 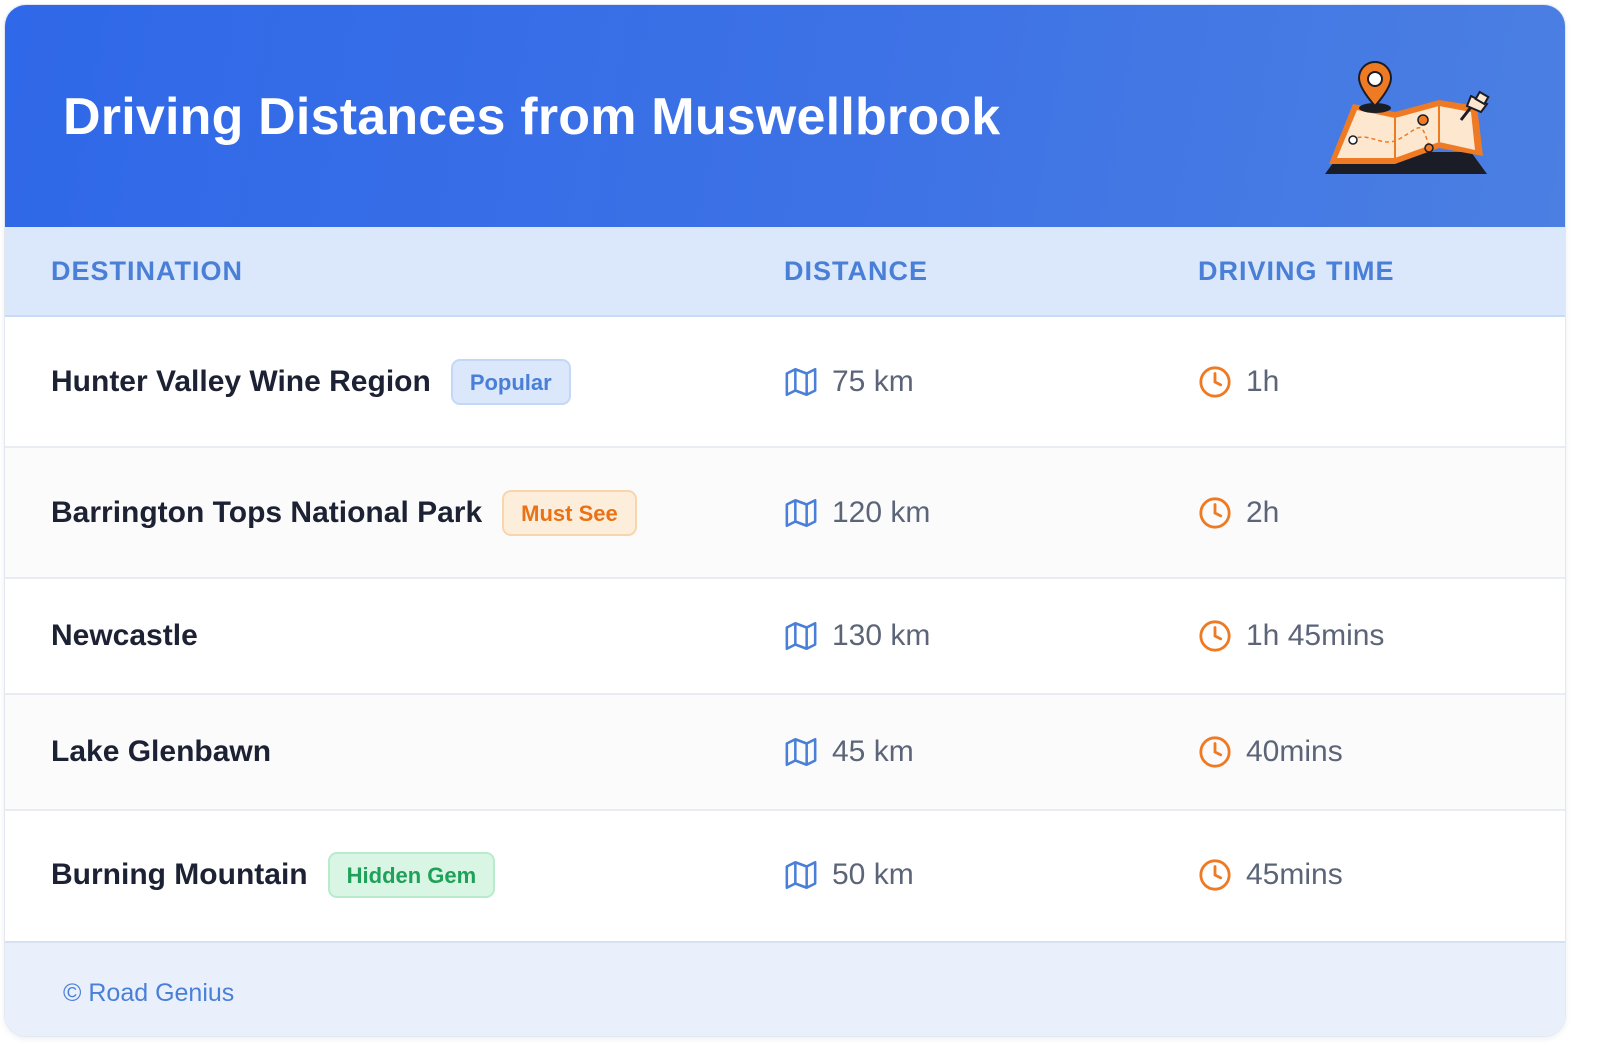 I want to click on distance-value: 120 km, so click(x=881, y=512).